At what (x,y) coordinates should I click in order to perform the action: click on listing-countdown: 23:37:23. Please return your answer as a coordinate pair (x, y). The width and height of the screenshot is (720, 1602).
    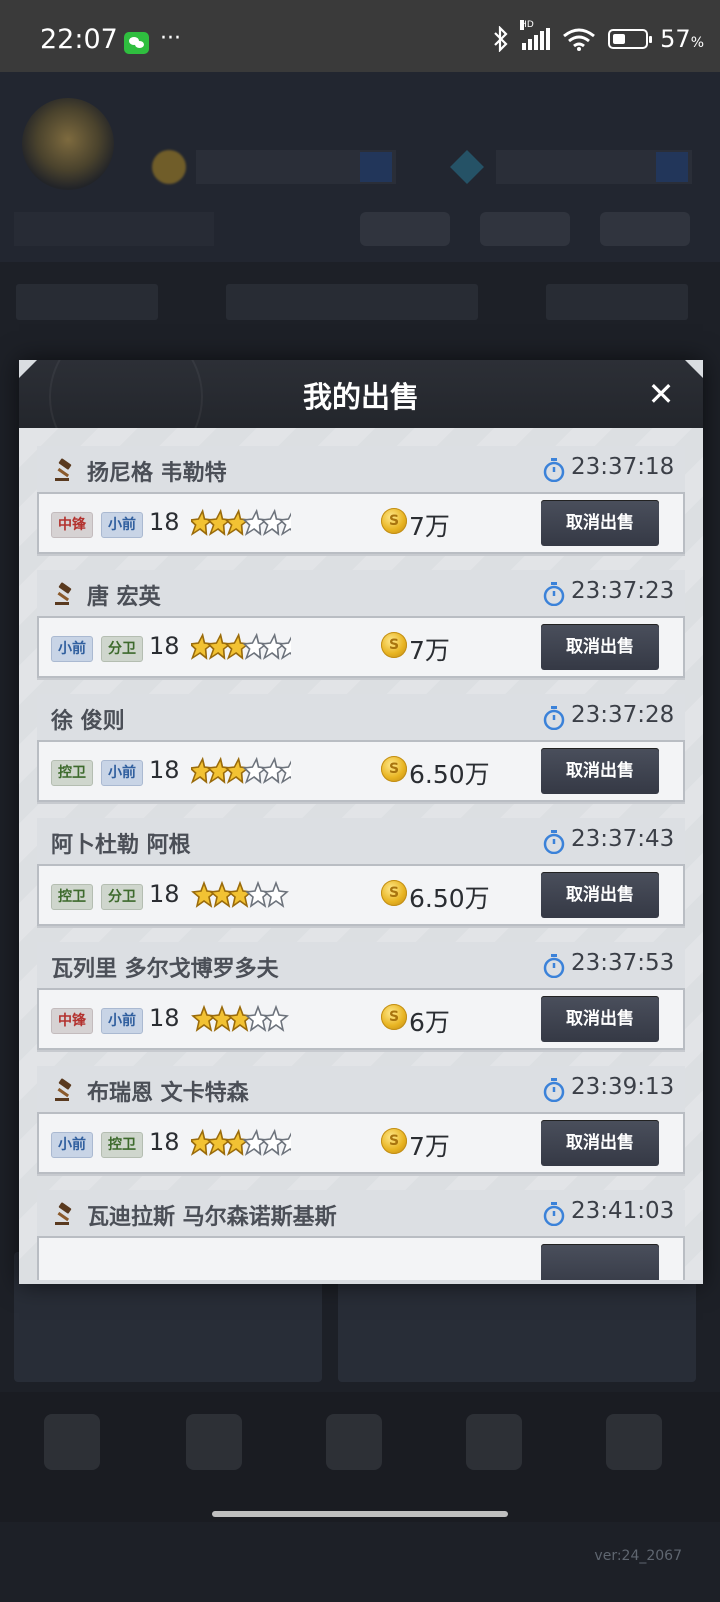
    Looking at the image, I should click on (623, 591).